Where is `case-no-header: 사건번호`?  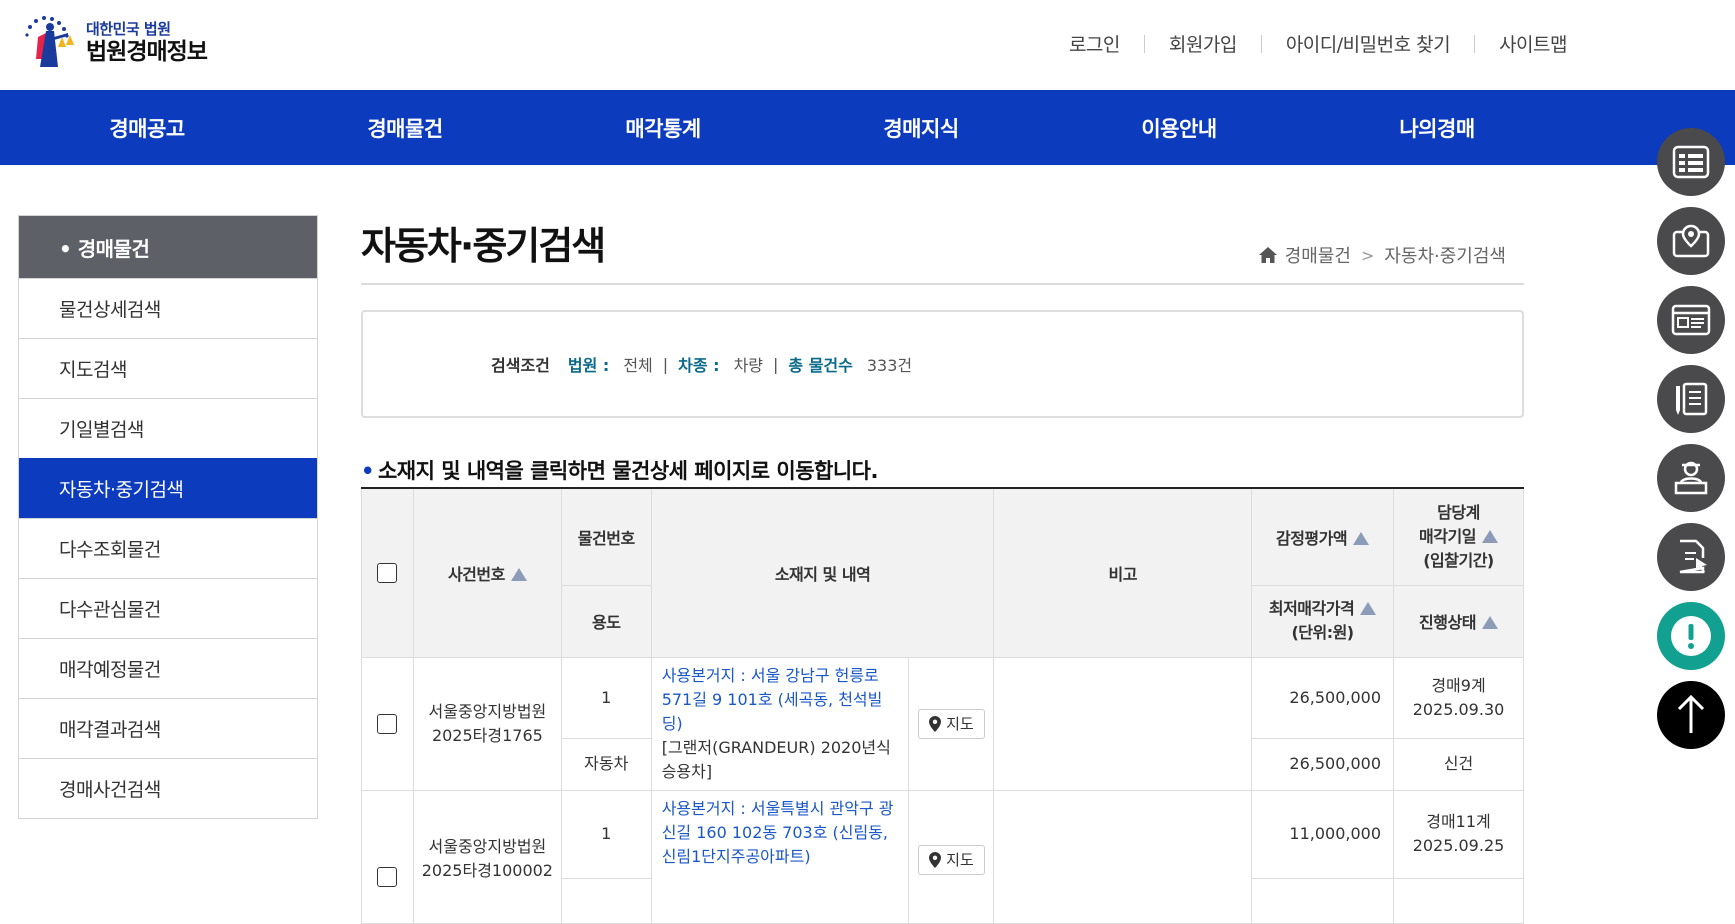
case-no-header: 사건번호 is located at coordinates (487, 572).